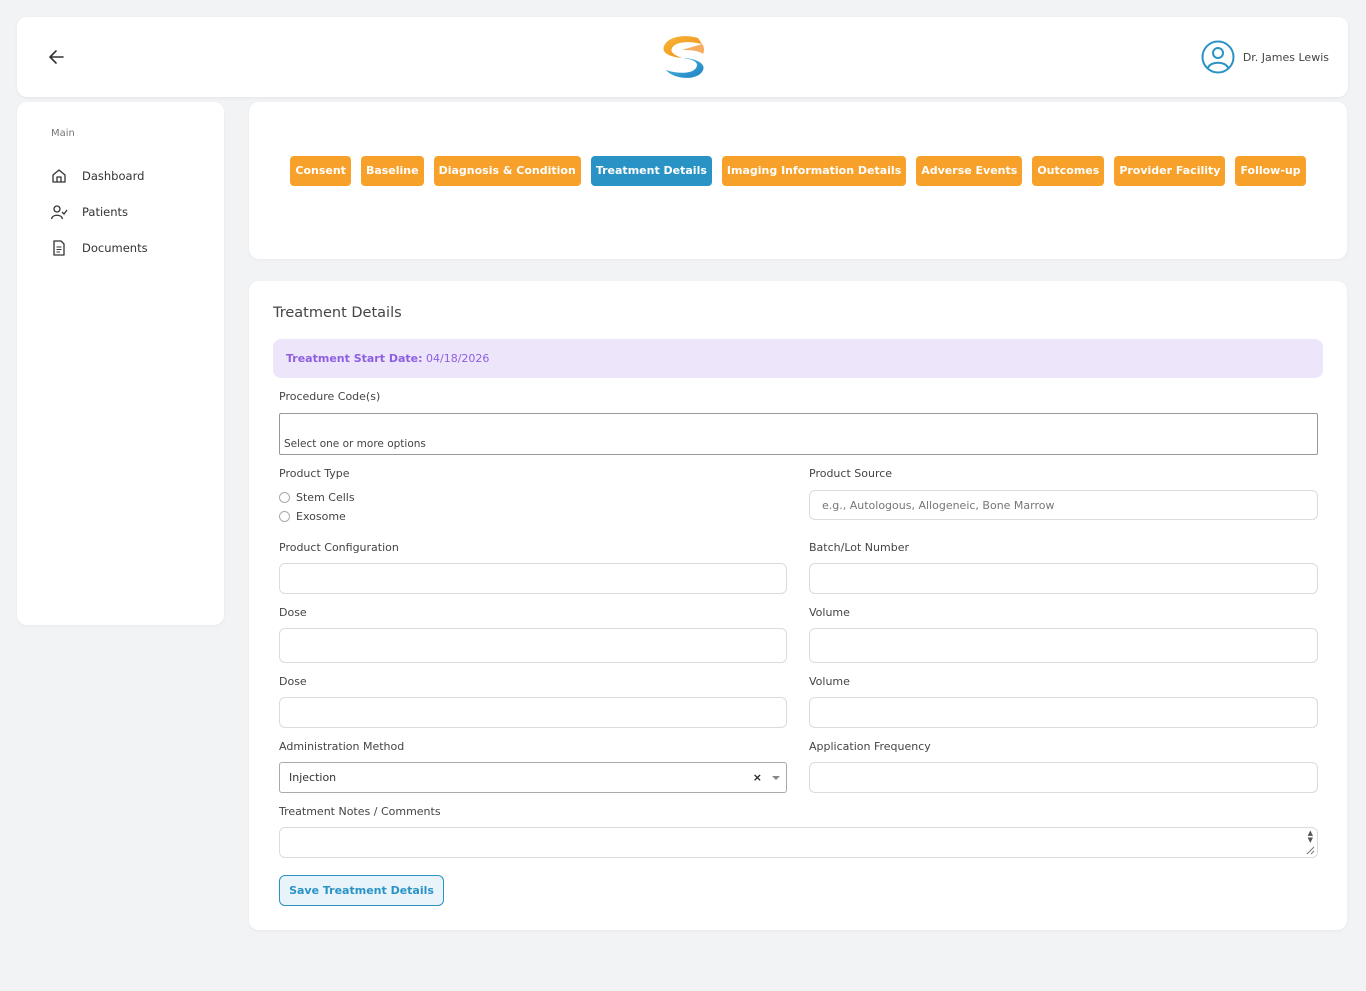  Describe the element at coordinates (321, 516) in the screenshot. I see `radio-label: Exosome` at that location.